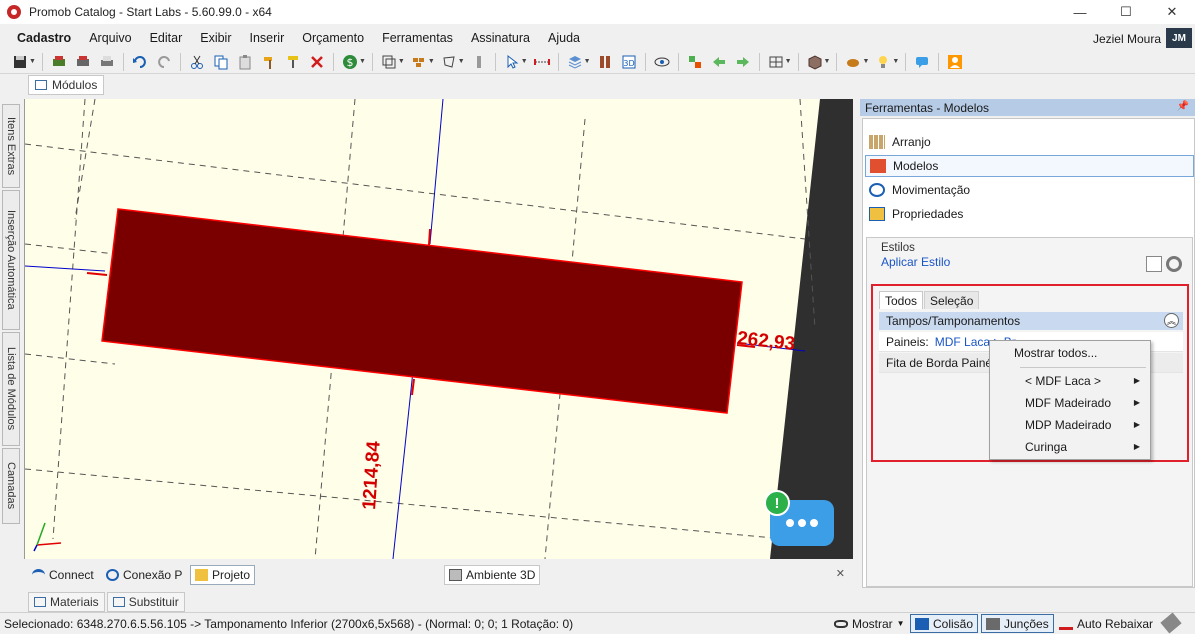  Describe the element at coordinates (11, 389) in the screenshot. I see `side-tab-lista-de-modulos: Lista de Módulos` at that location.